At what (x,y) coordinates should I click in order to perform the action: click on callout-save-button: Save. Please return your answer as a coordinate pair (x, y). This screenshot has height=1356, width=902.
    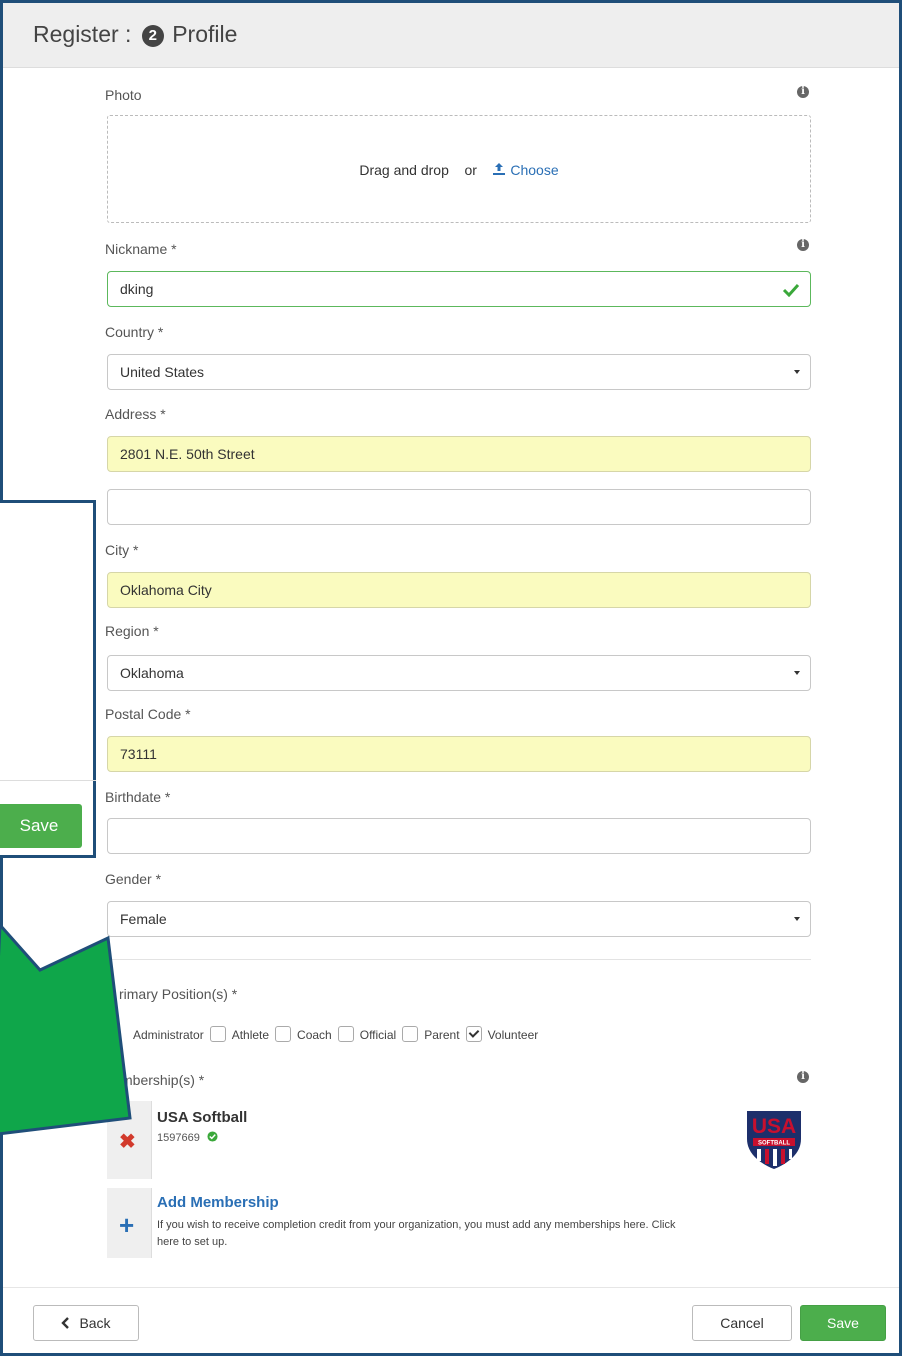
    Looking at the image, I should click on (41, 826).